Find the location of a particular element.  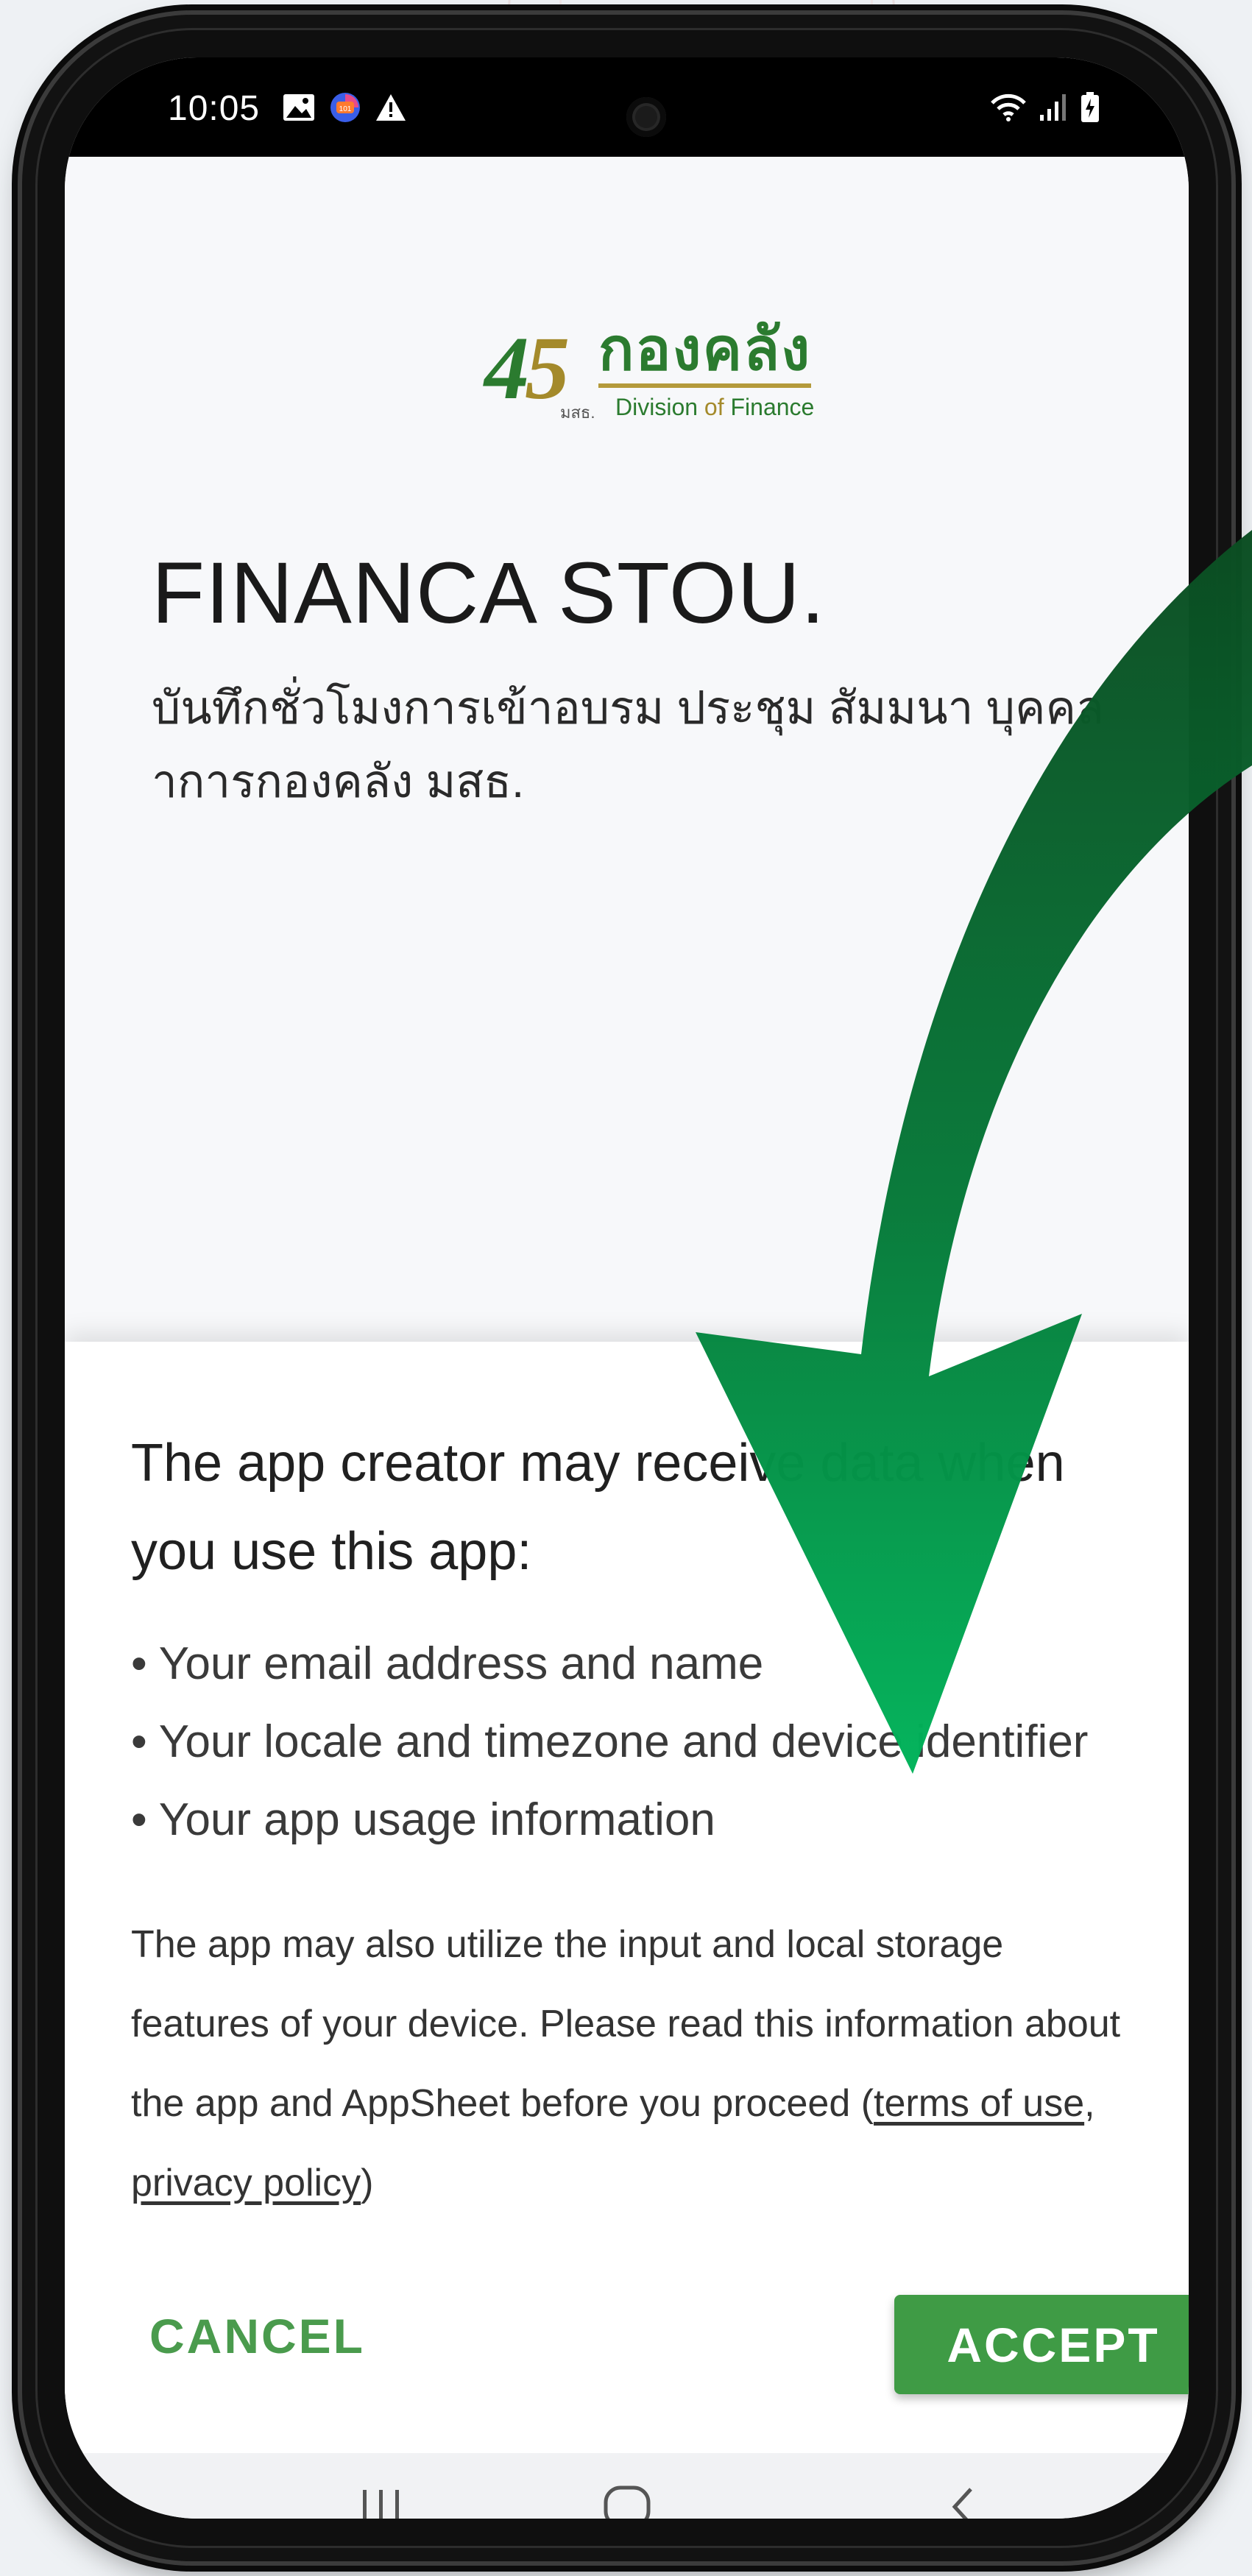

svg-text: 101 is located at coordinates (345, 109).